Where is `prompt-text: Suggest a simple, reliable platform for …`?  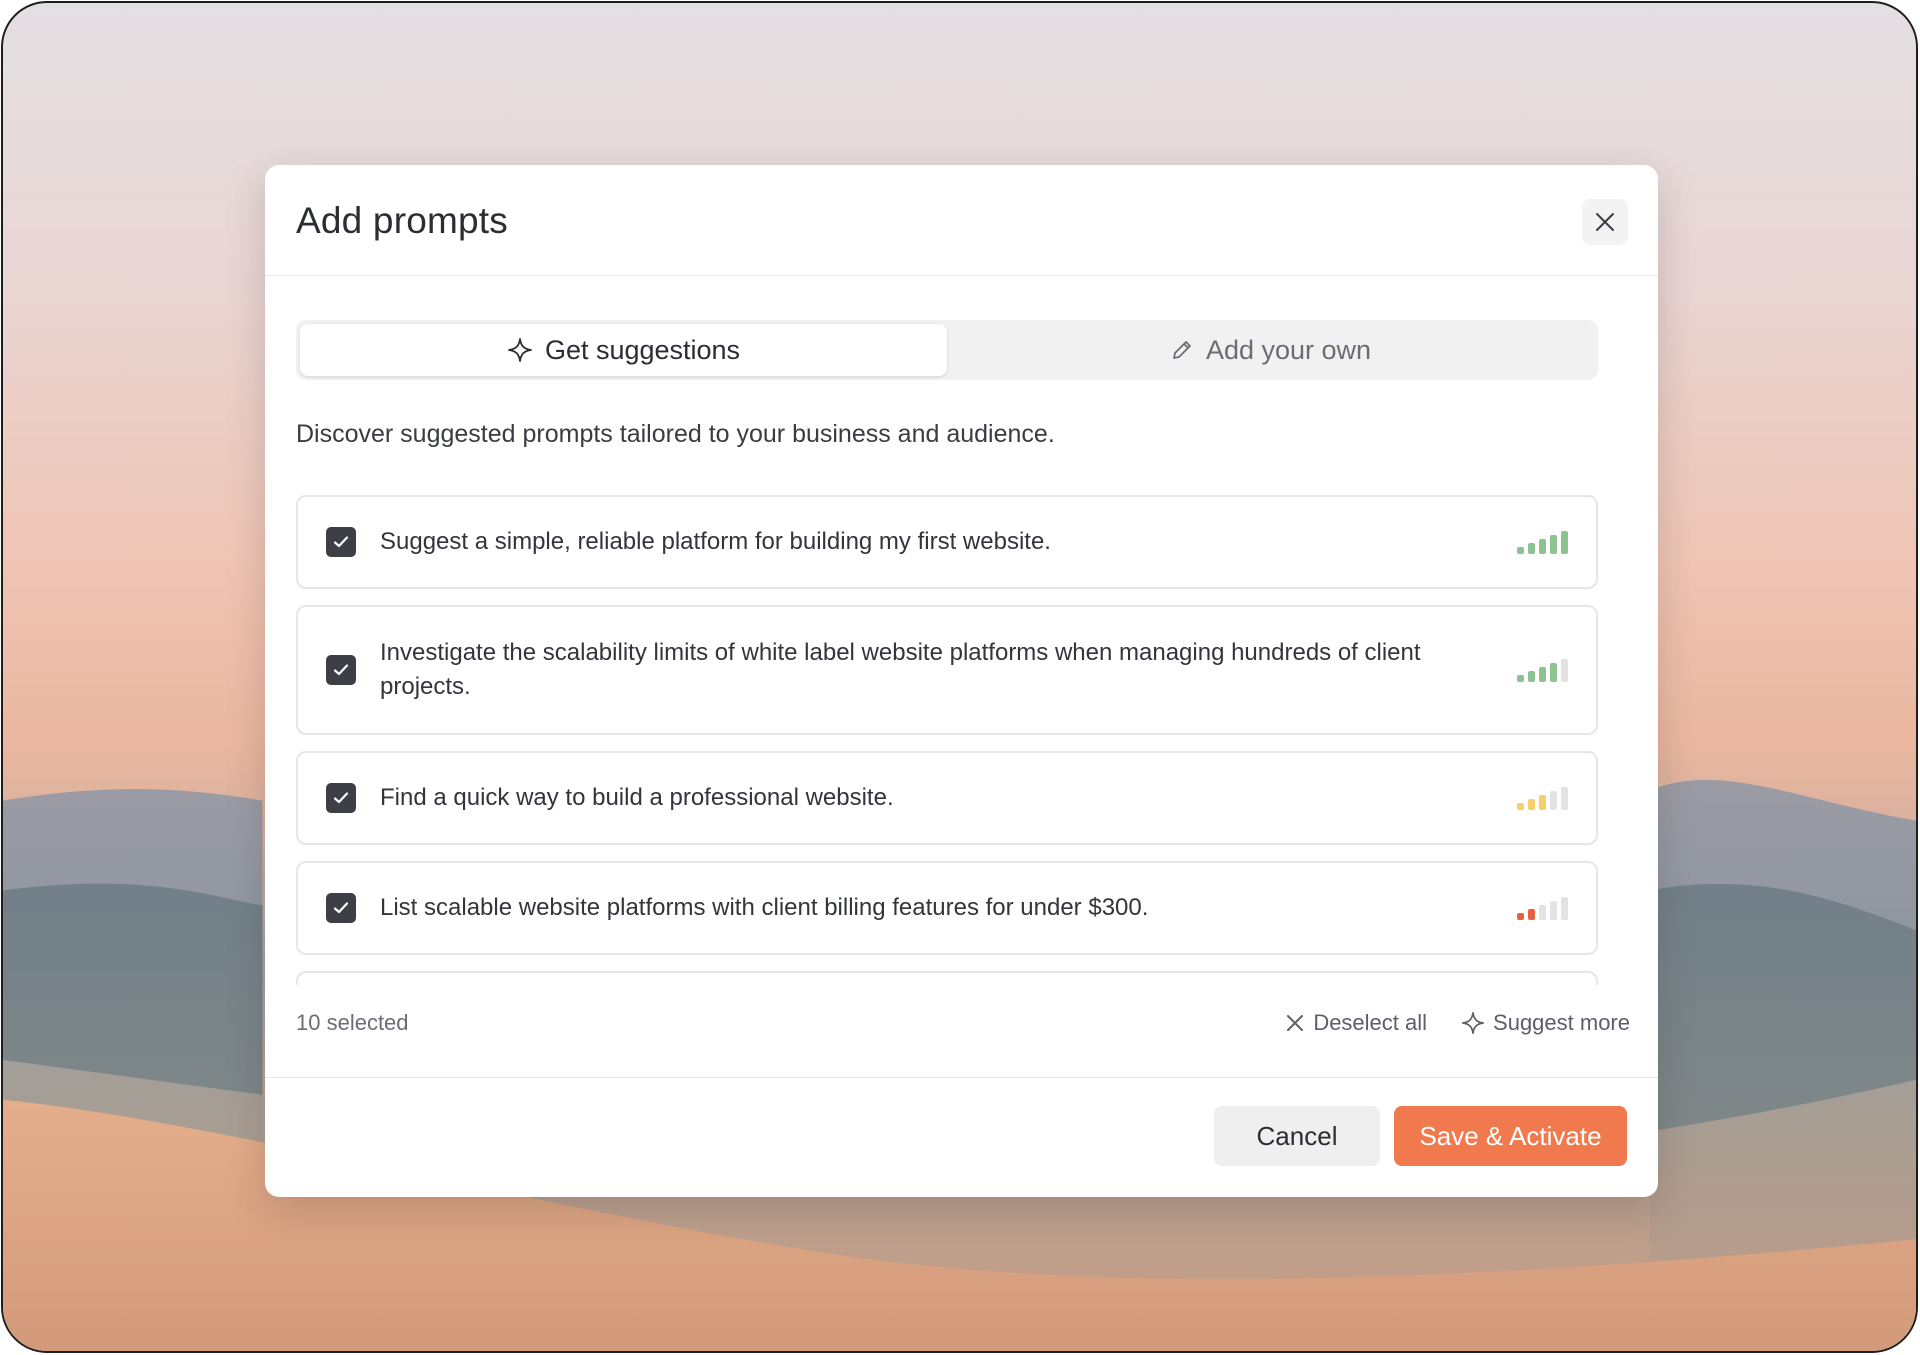
prompt-text: Suggest a simple, reliable platform for … is located at coordinates (715, 541).